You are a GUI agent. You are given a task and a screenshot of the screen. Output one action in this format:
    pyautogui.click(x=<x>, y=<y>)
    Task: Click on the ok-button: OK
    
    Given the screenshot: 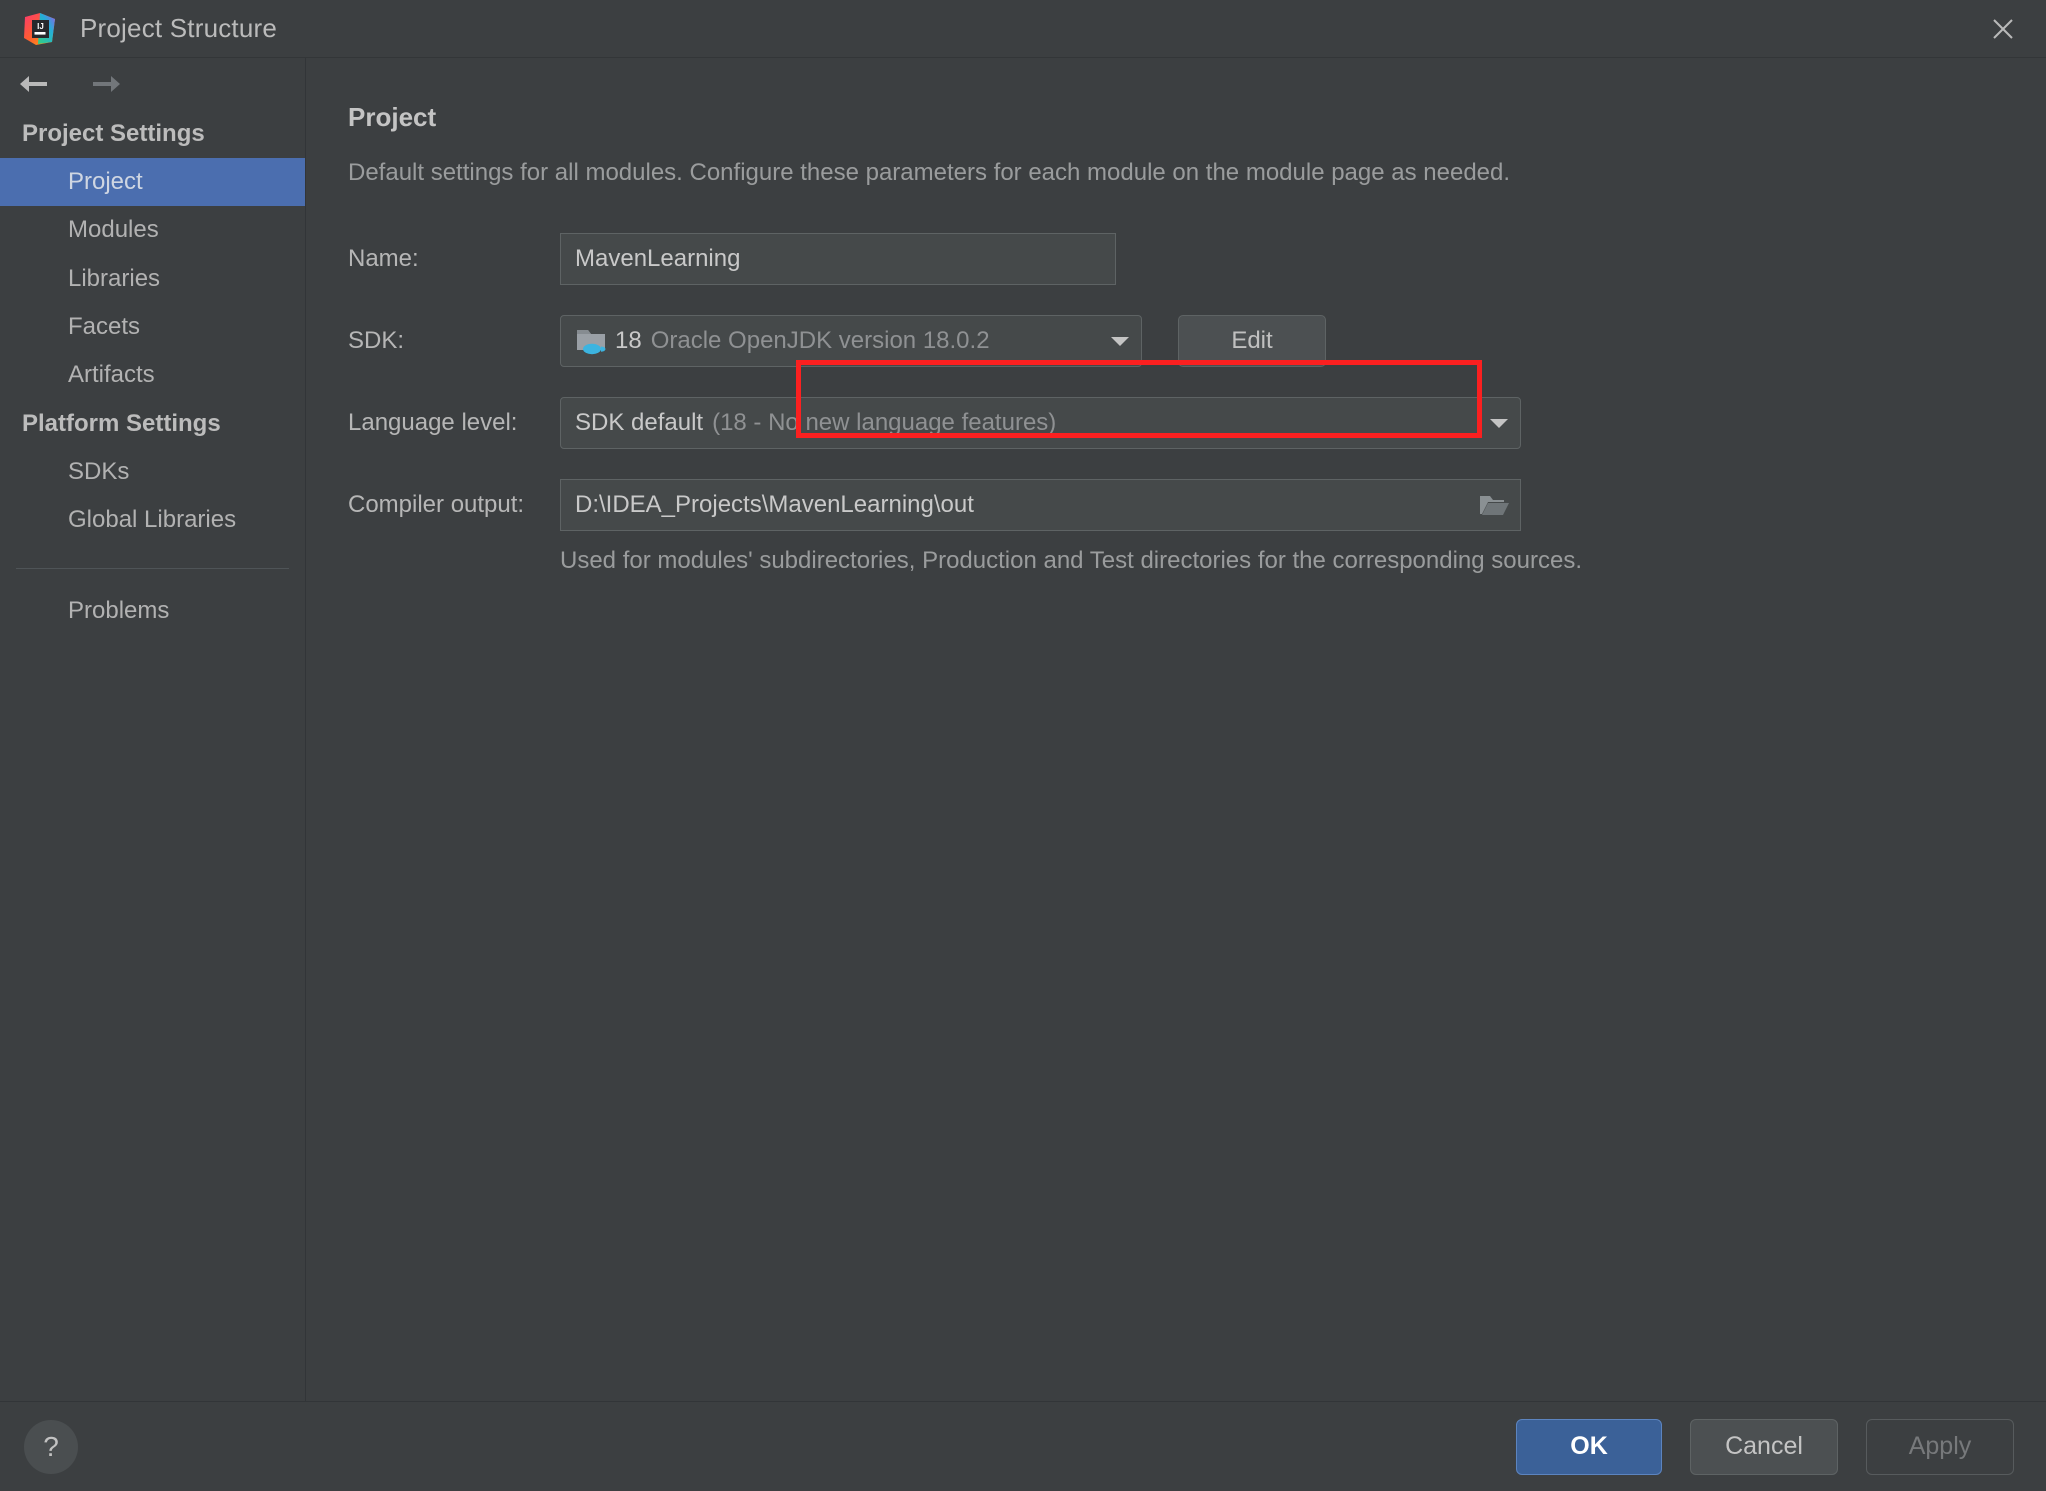 What is the action you would take?
    pyautogui.click(x=1589, y=1446)
    